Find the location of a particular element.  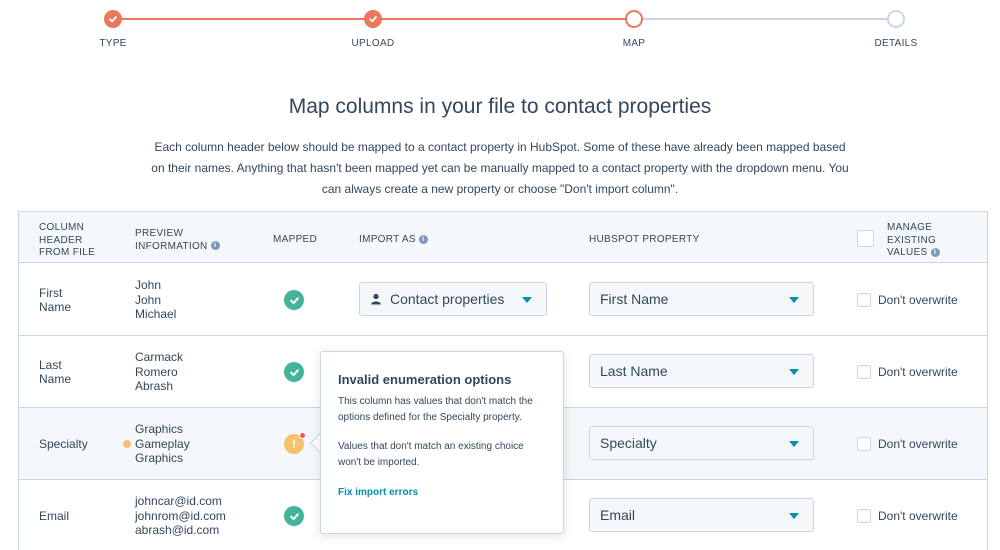

cell-line: Last is located at coordinates (50, 365).